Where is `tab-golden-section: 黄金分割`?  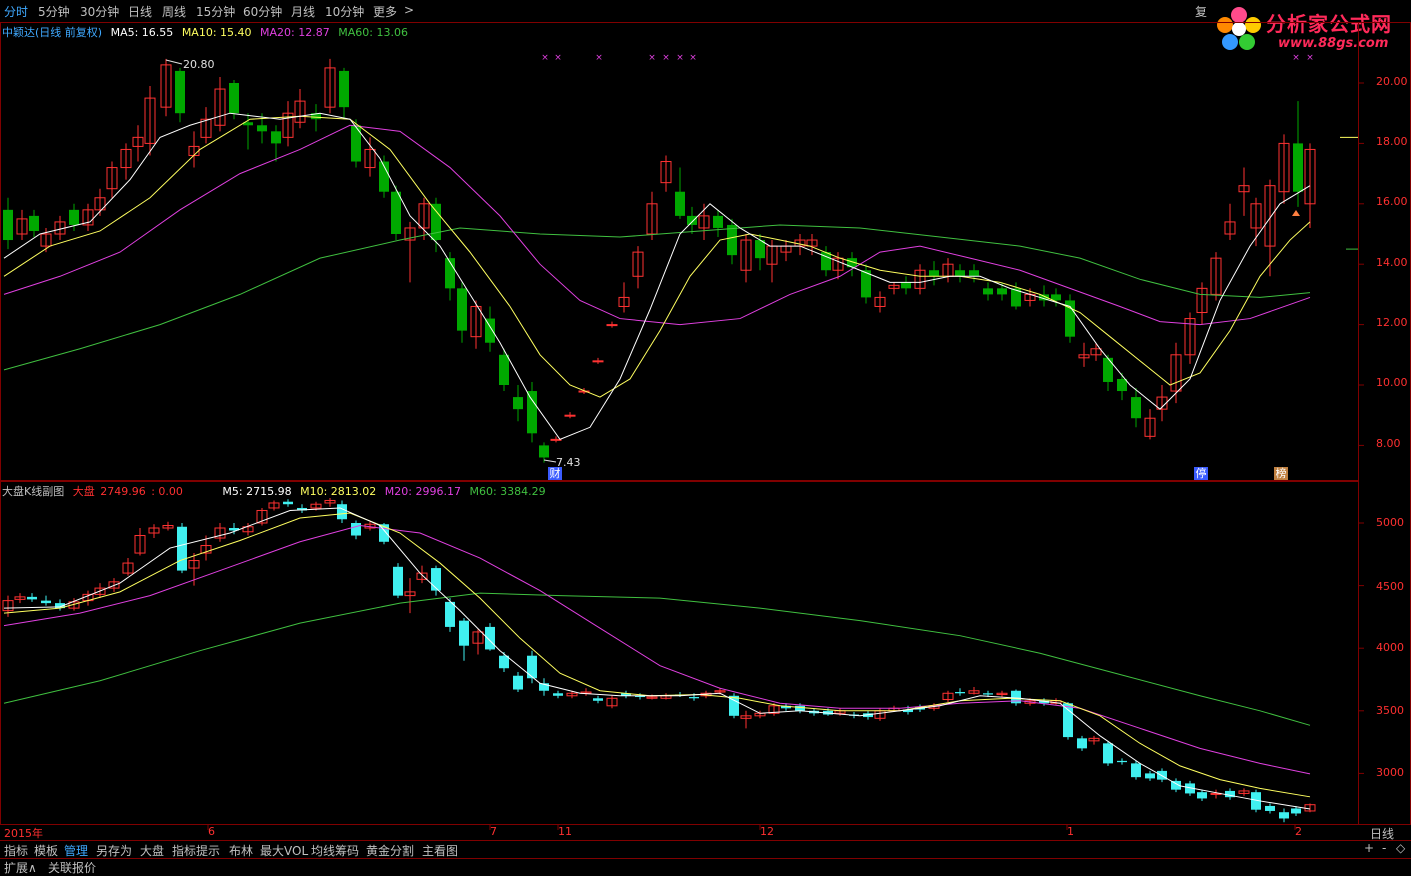 tab-golden-section: 黄金分割 is located at coordinates (390, 850).